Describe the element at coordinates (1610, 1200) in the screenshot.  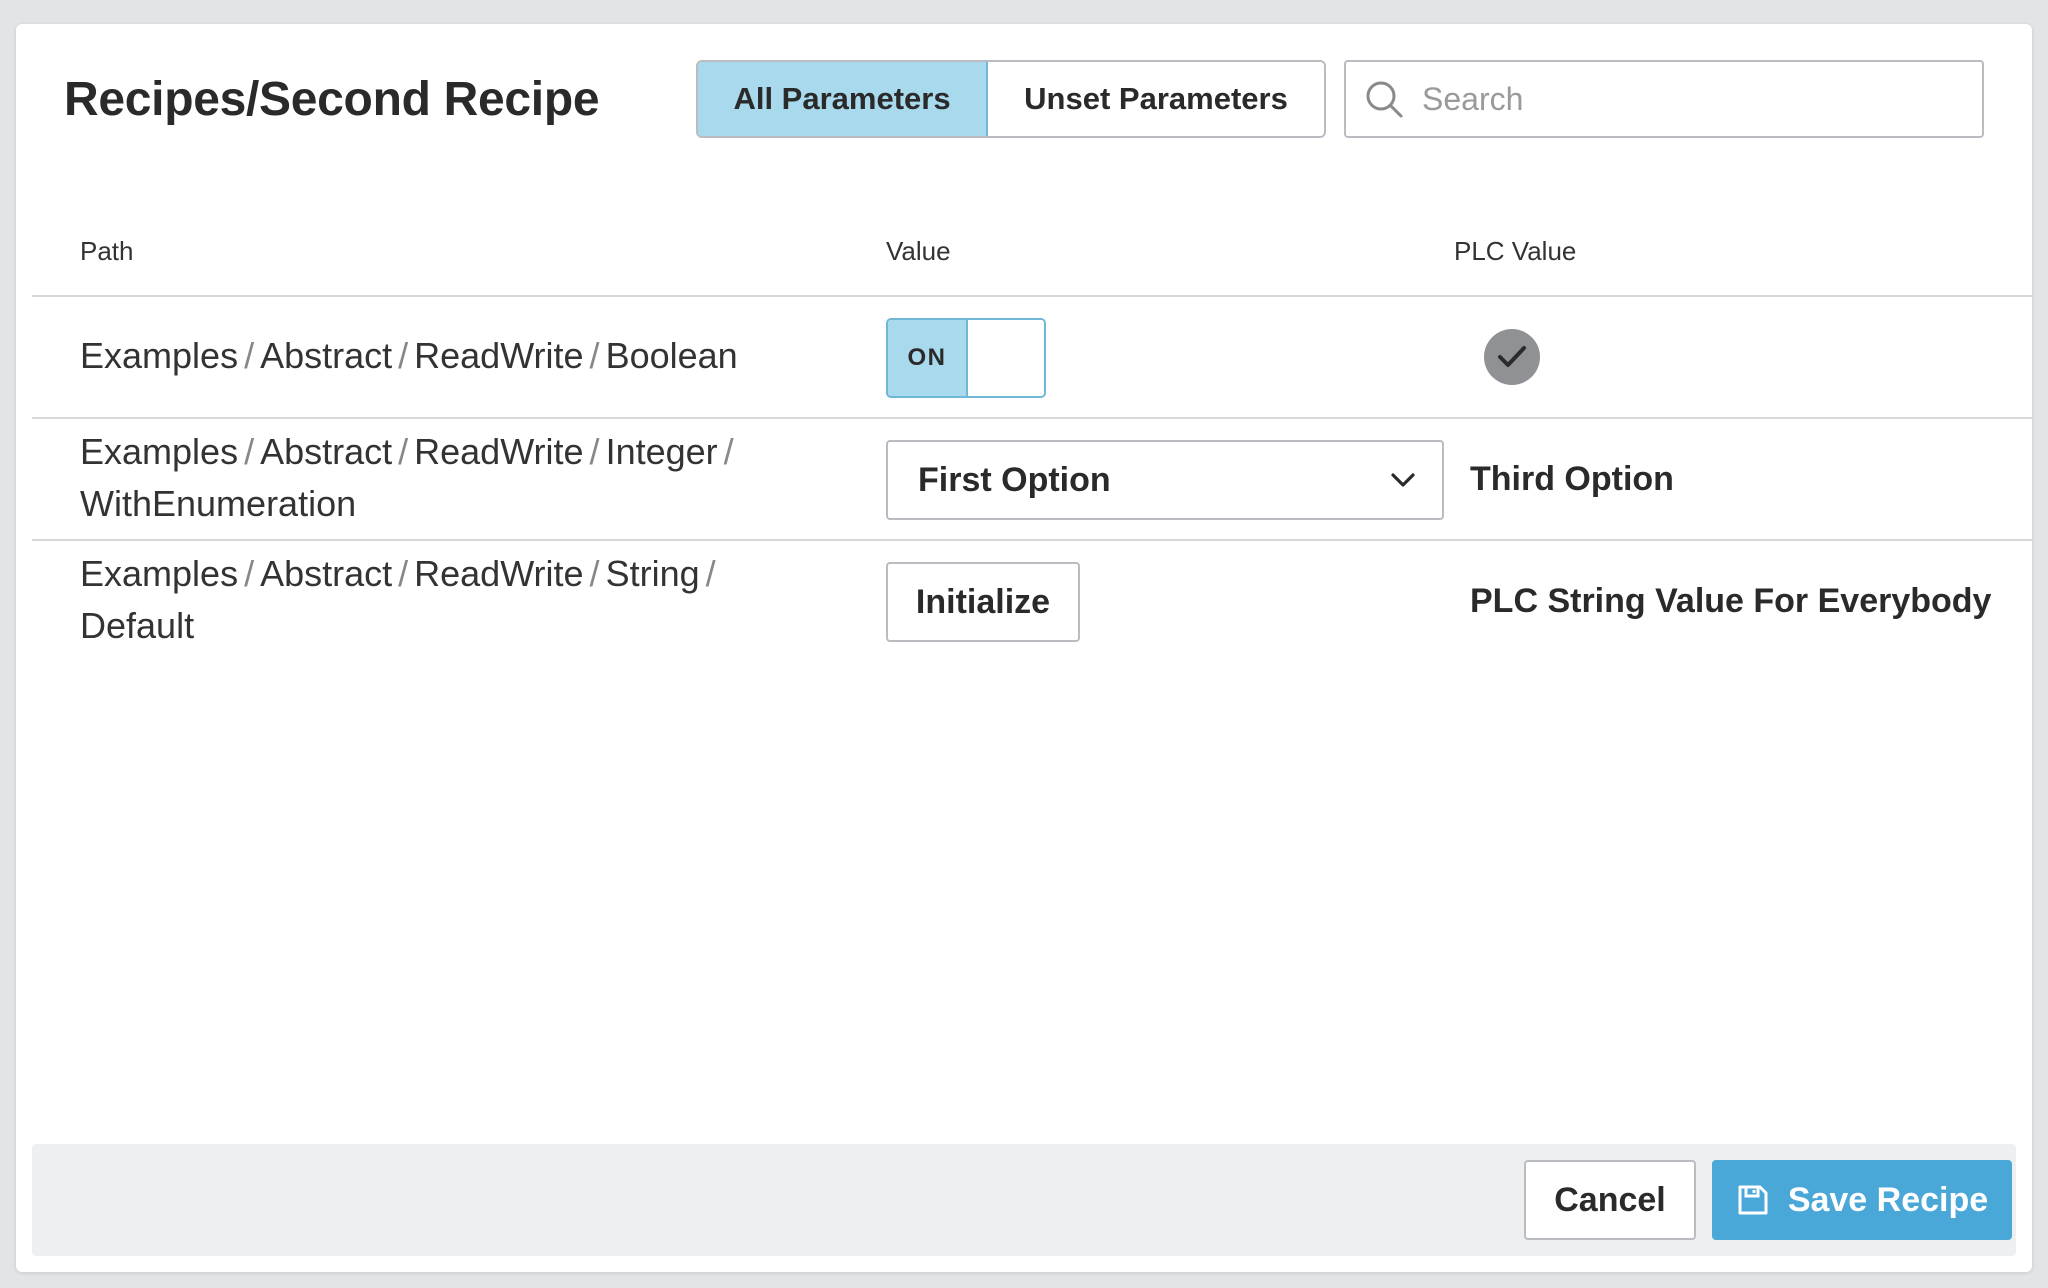
I see `cancel-button: Cancel` at that location.